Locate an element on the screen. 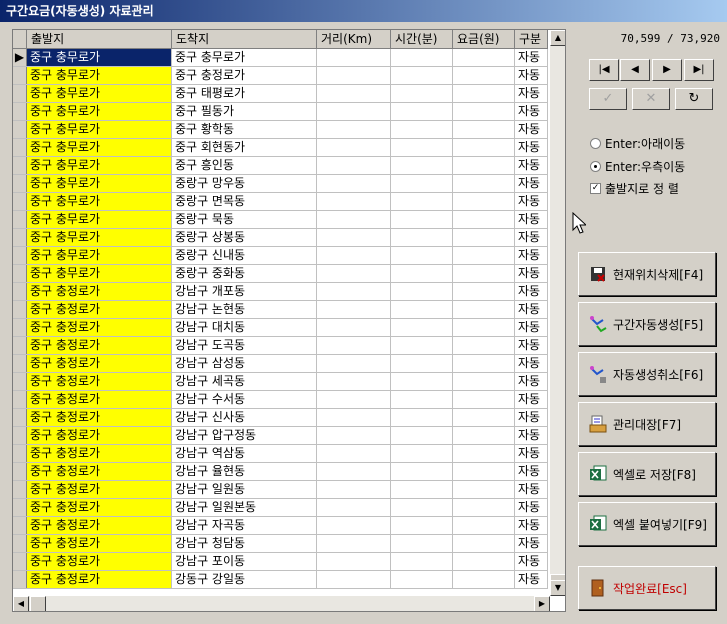 The image size is (727, 624). cell-destination: 강남구 신사동 is located at coordinates (244, 417).